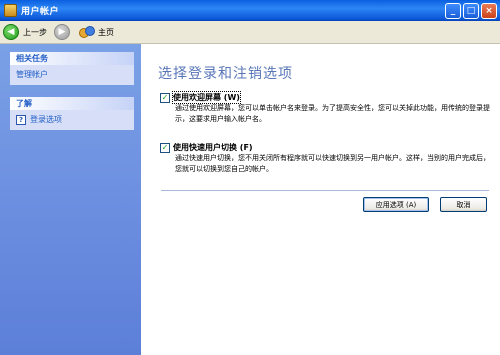 The image size is (500, 355). I want to click on minimize-button: _, so click(453, 11).